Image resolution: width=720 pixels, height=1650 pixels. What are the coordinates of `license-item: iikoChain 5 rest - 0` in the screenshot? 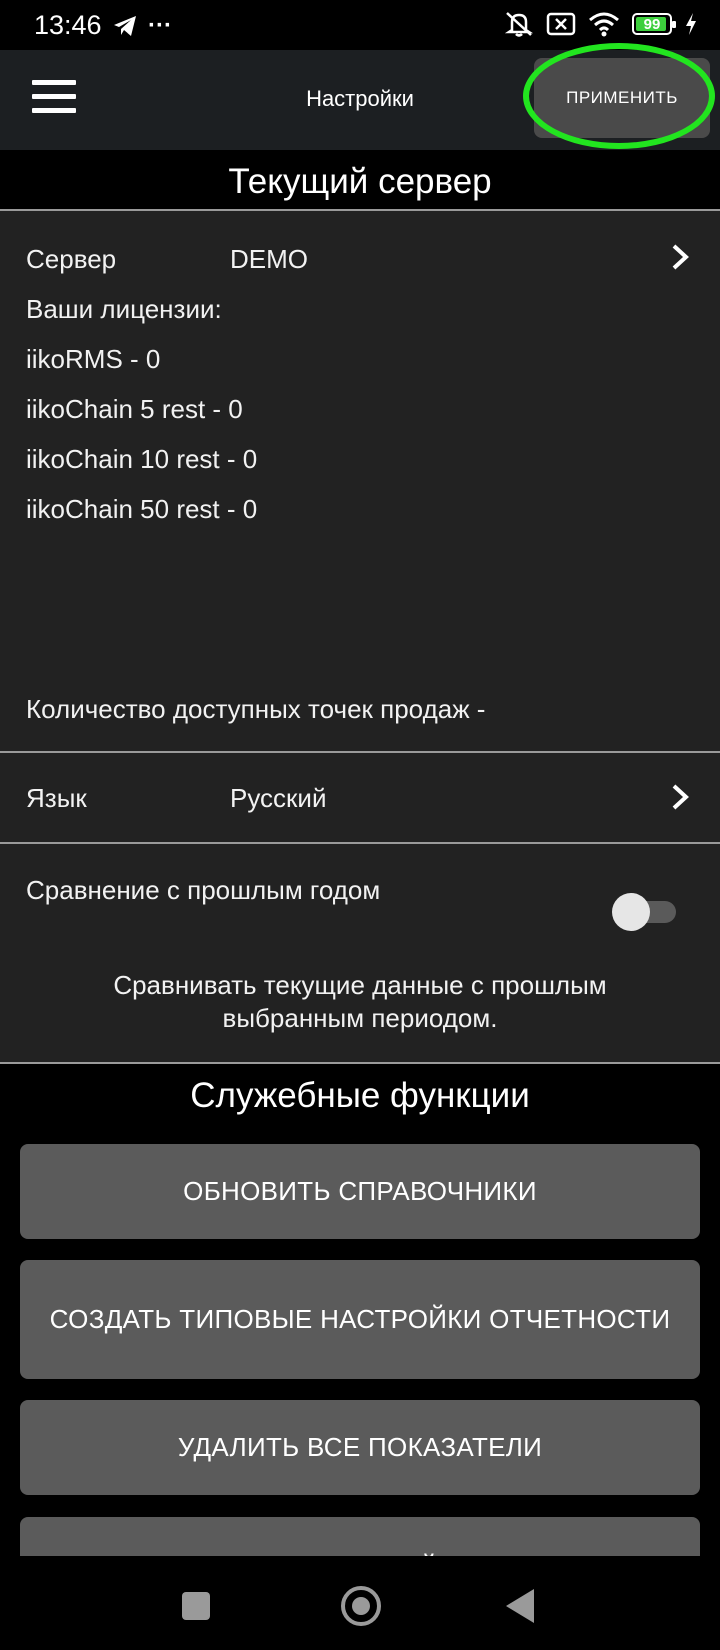 It's located at (134, 409).